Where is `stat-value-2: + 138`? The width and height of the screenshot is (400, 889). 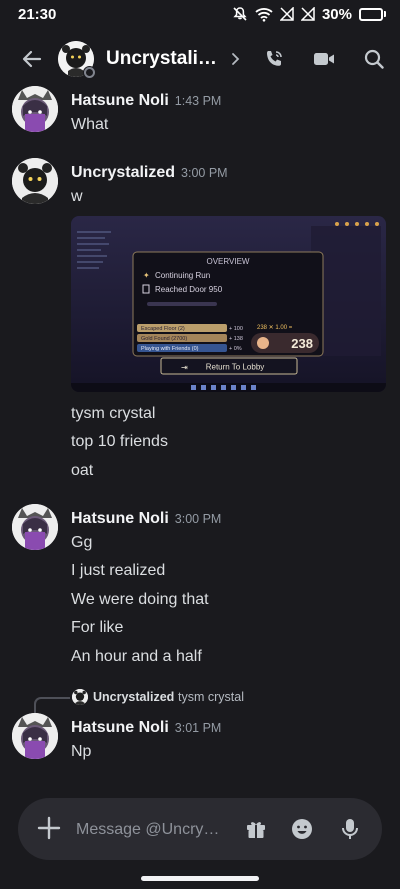
stat-value-2: + 138 is located at coordinates (236, 339).